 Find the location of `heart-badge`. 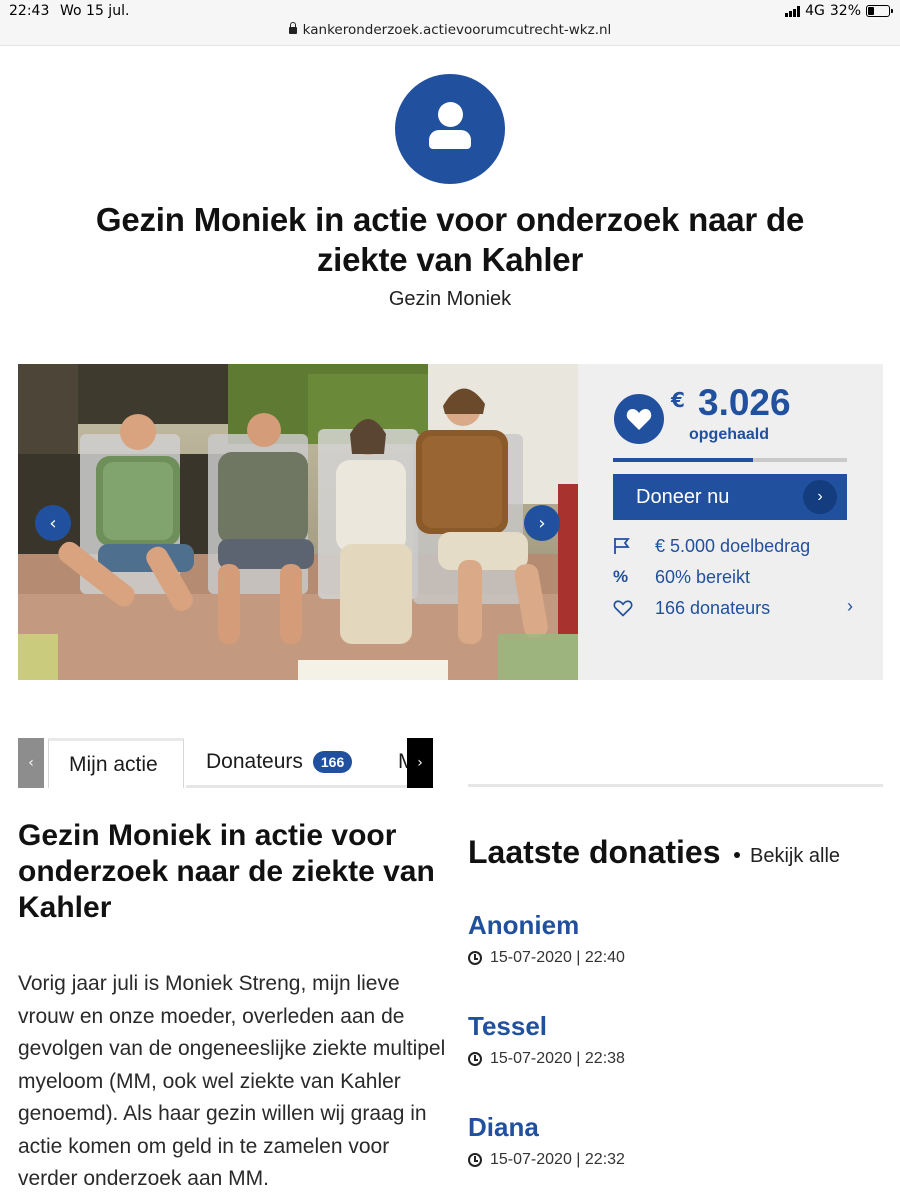

heart-badge is located at coordinates (639, 419).